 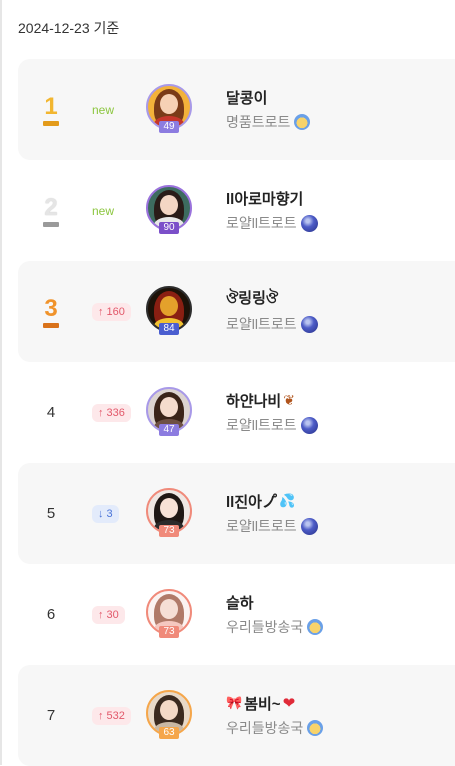 I want to click on rank-number: 4, so click(x=51, y=412).